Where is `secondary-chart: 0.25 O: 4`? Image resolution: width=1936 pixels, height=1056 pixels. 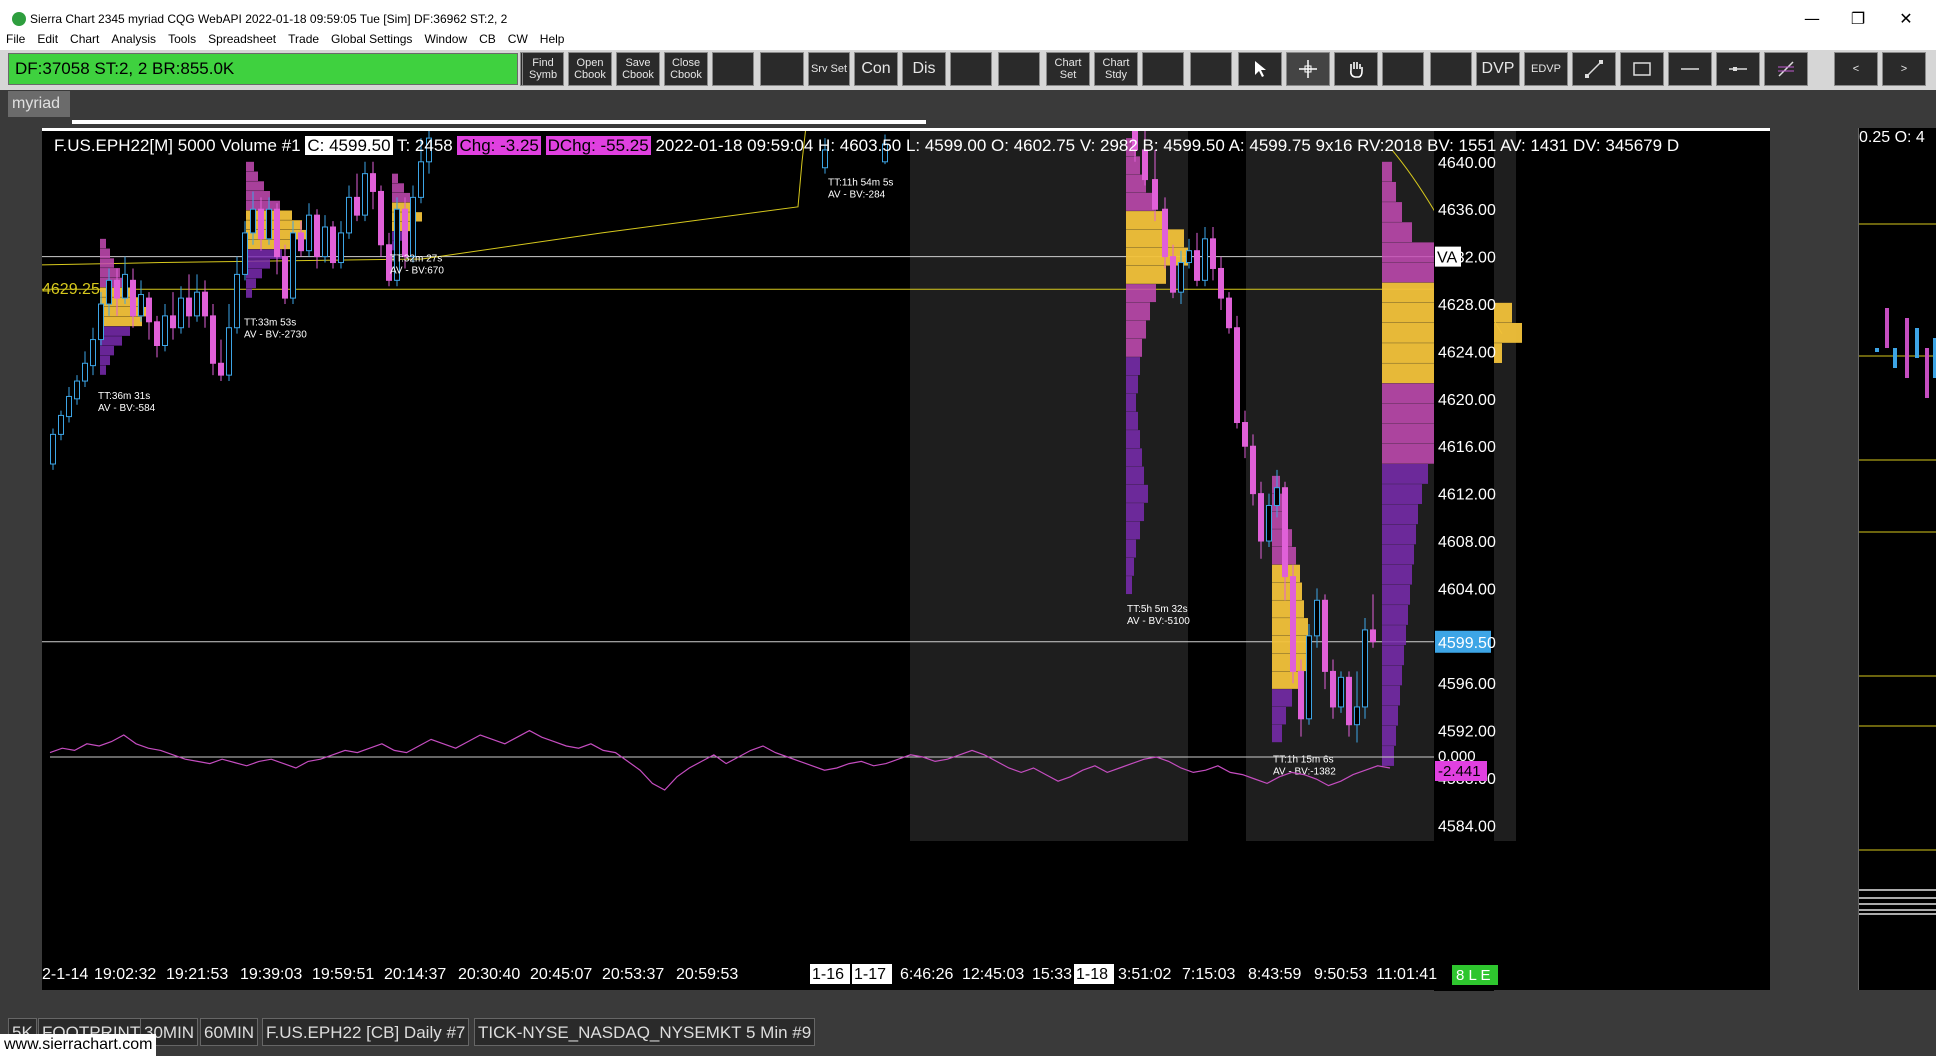
secondary-chart: 0.25 O: 4 is located at coordinates (1897, 559).